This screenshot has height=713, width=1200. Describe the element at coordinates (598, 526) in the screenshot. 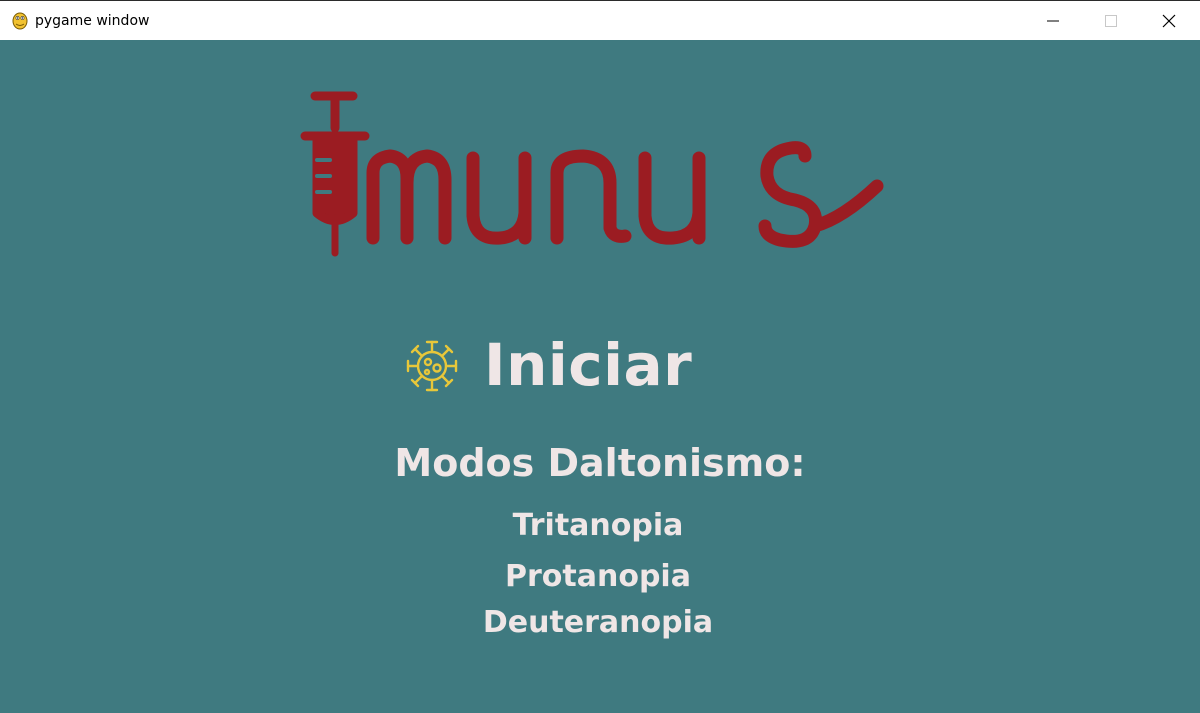

I see `mode-tritanopia: Tritanopia` at that location.